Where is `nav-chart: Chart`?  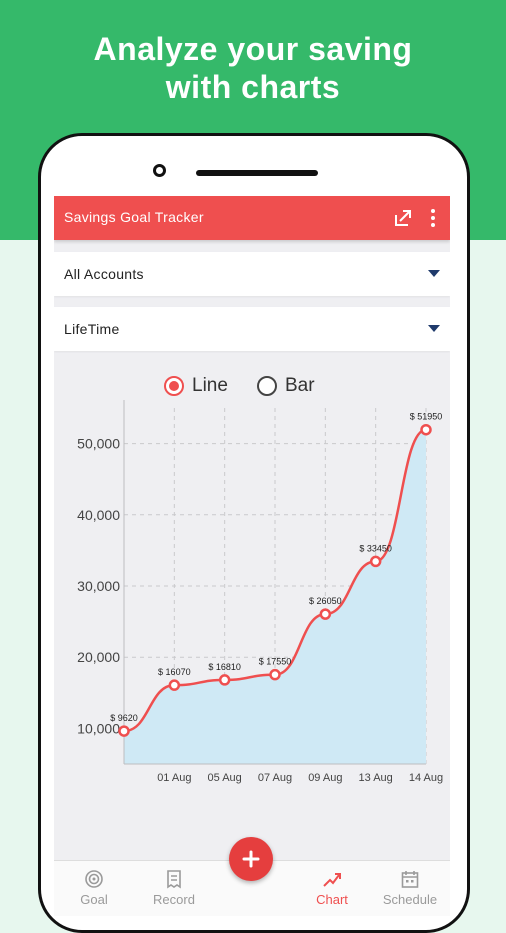 nav-chart: Chart is located at coordinates (332, 888).